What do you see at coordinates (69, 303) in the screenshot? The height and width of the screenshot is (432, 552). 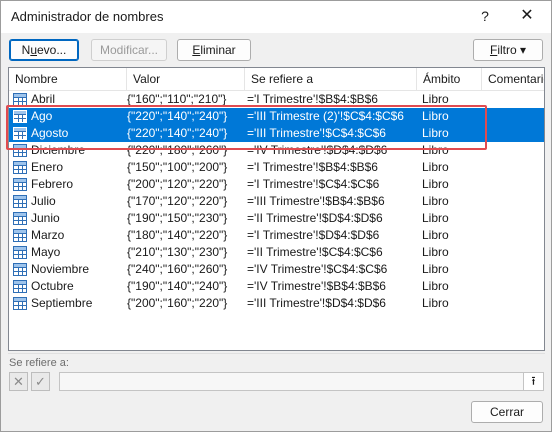 I see `name-cell: Septiembre` at bounding box center [69, 303].